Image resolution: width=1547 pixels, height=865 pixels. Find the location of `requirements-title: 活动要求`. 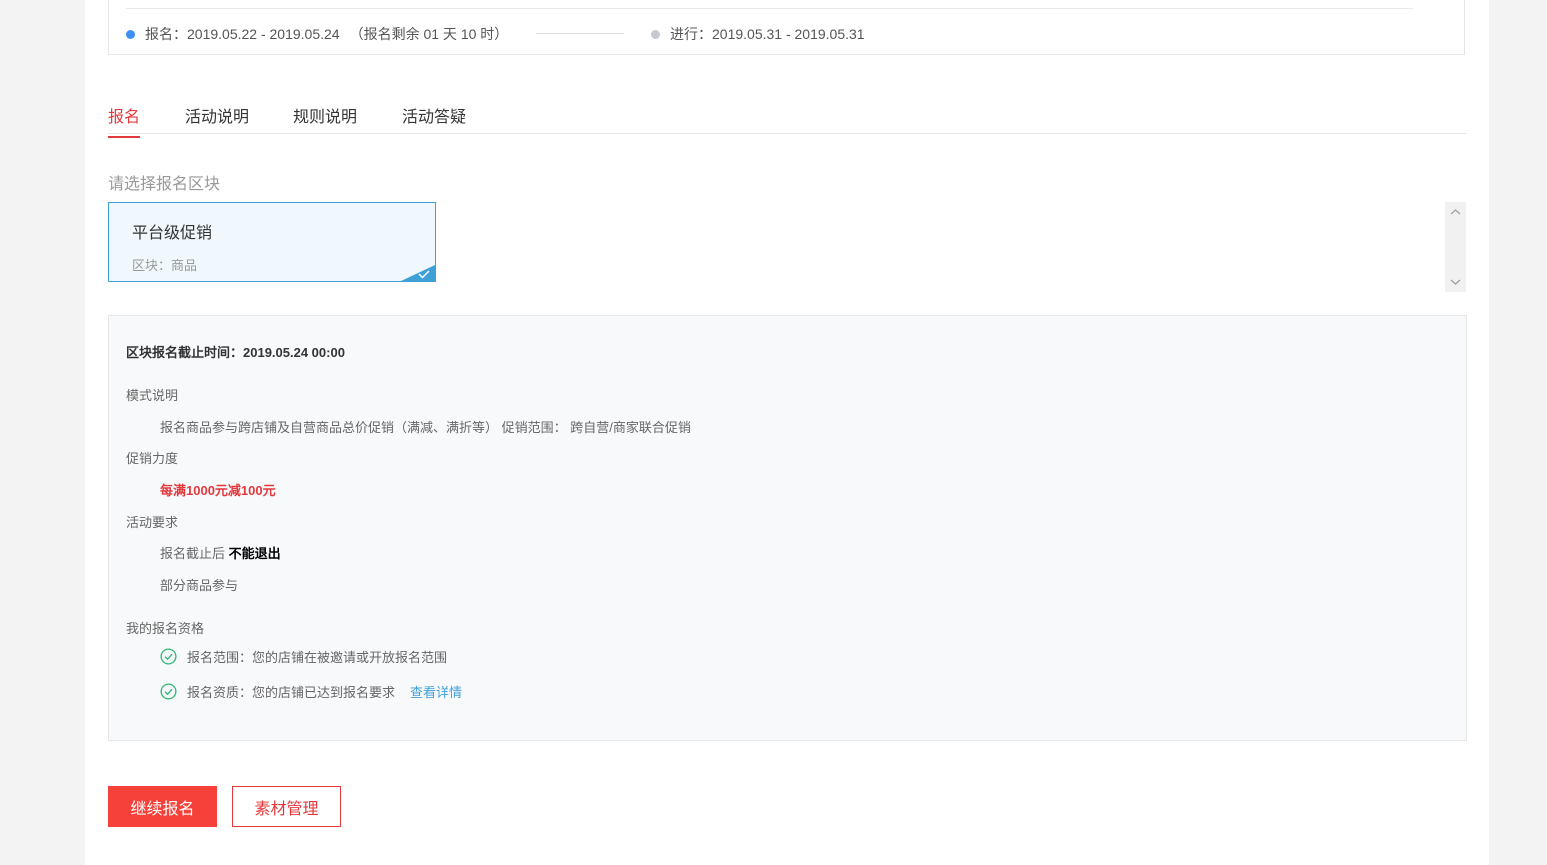

requirements-title: 活动要求 is located at coordinates (152, 522).